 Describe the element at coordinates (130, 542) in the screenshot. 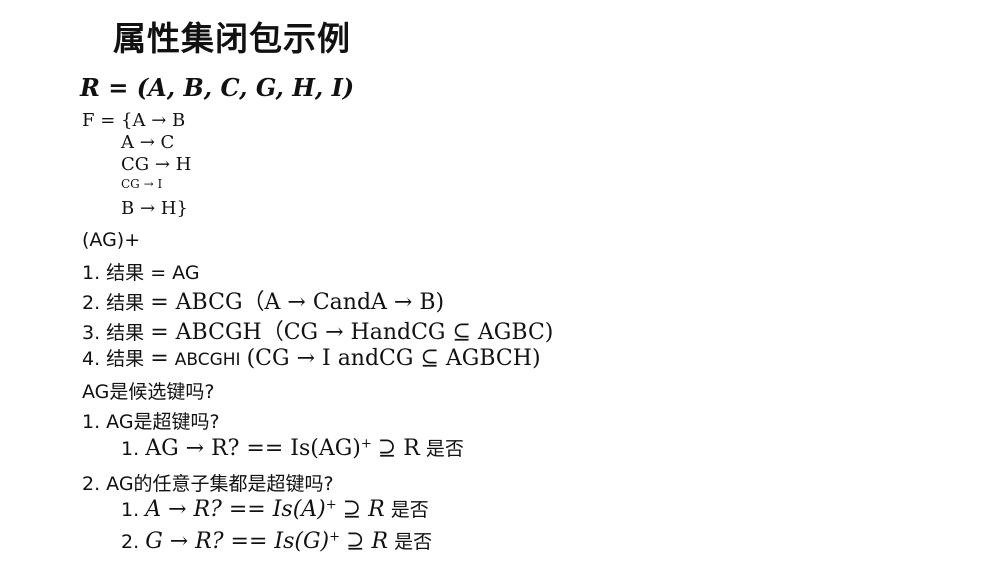

I see `subset-check-g-num: 2.` at that location.